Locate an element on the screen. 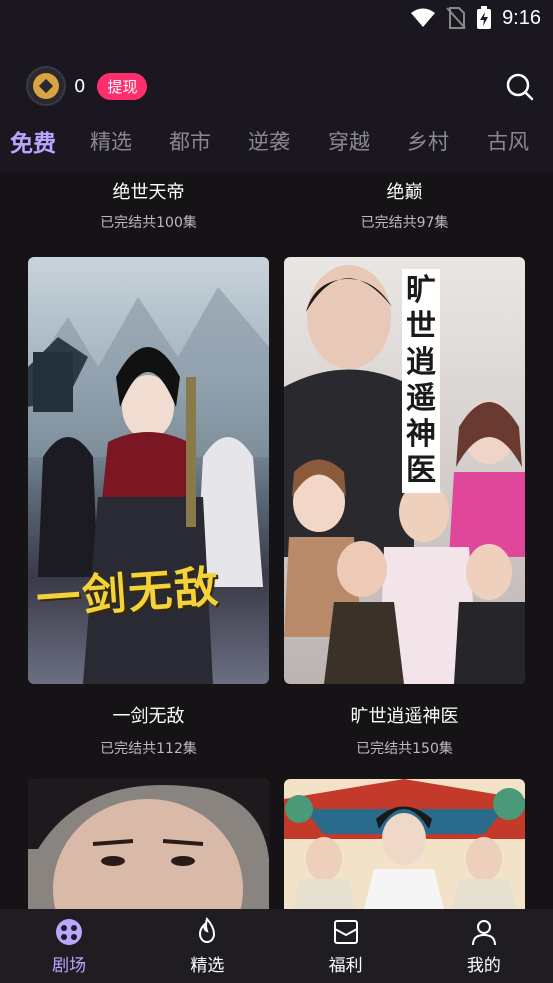 This screenshot has width=553, height=983. nav-label: 剧场 is located at coordinates (69, 965).